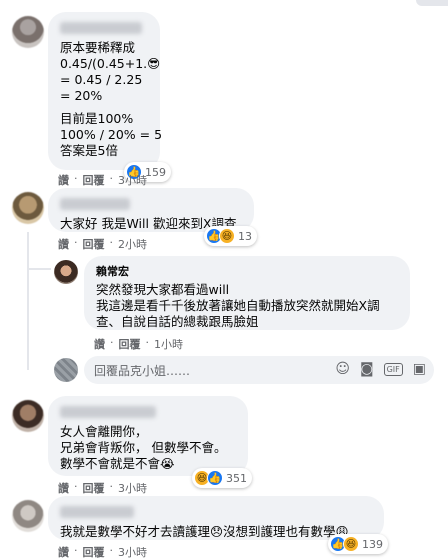  I want to click on reaction-summary: 👍 😆 139, so click(358, 544).